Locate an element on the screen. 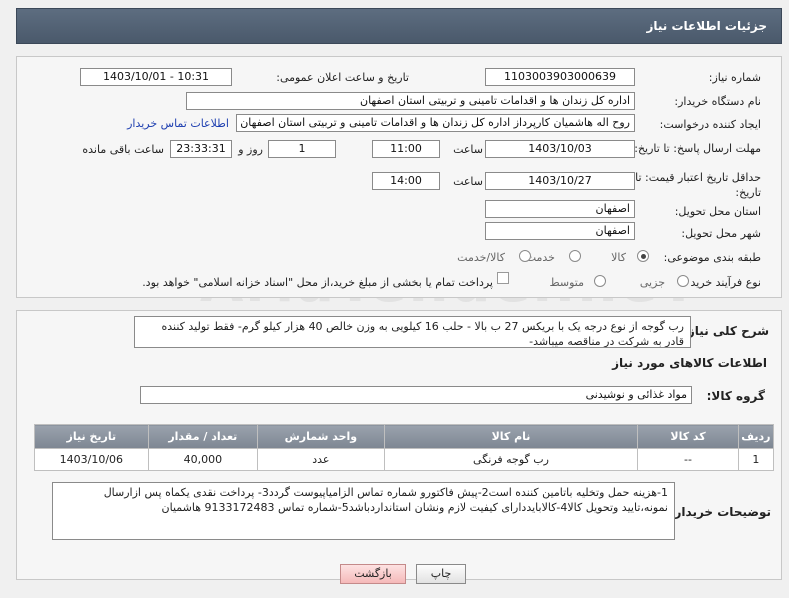 The height and width of the screenshot is (598, 789). cell-unit: عدد is located at coordinates (320, 459).